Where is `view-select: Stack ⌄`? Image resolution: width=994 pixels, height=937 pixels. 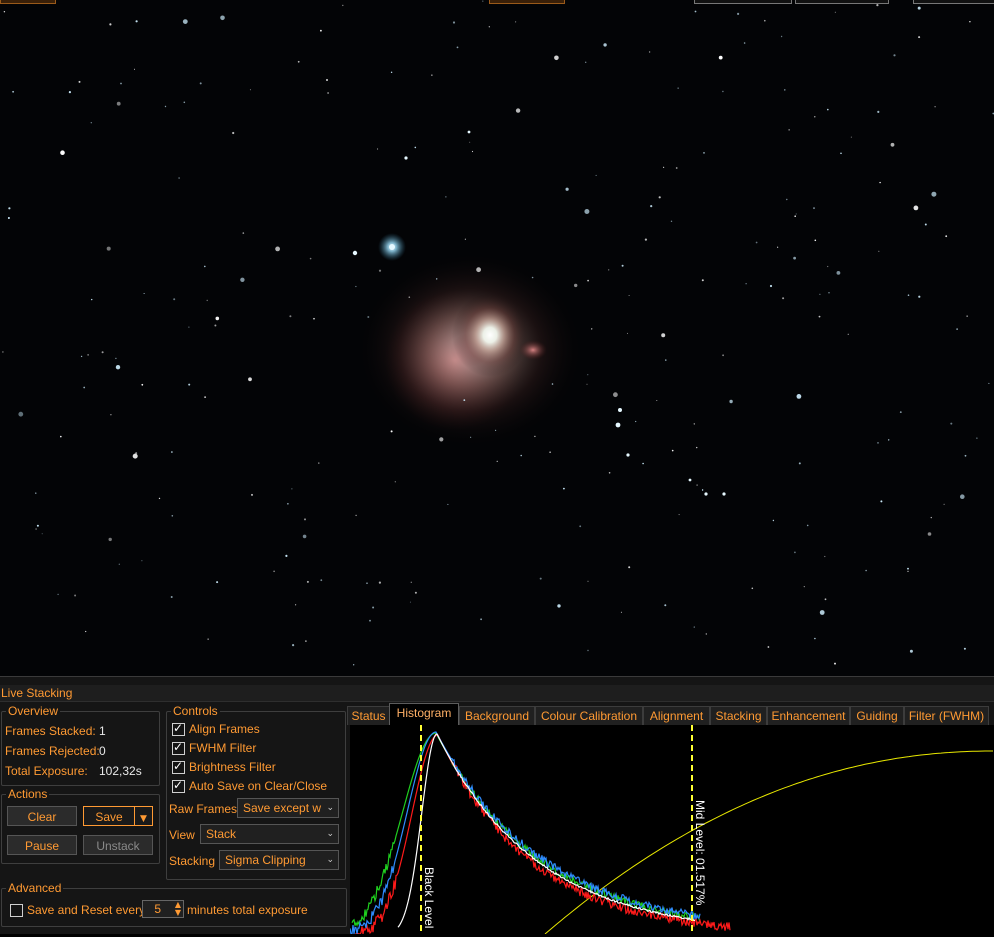
view-select: Stack ⌄ is located at coordinates (269, 834).